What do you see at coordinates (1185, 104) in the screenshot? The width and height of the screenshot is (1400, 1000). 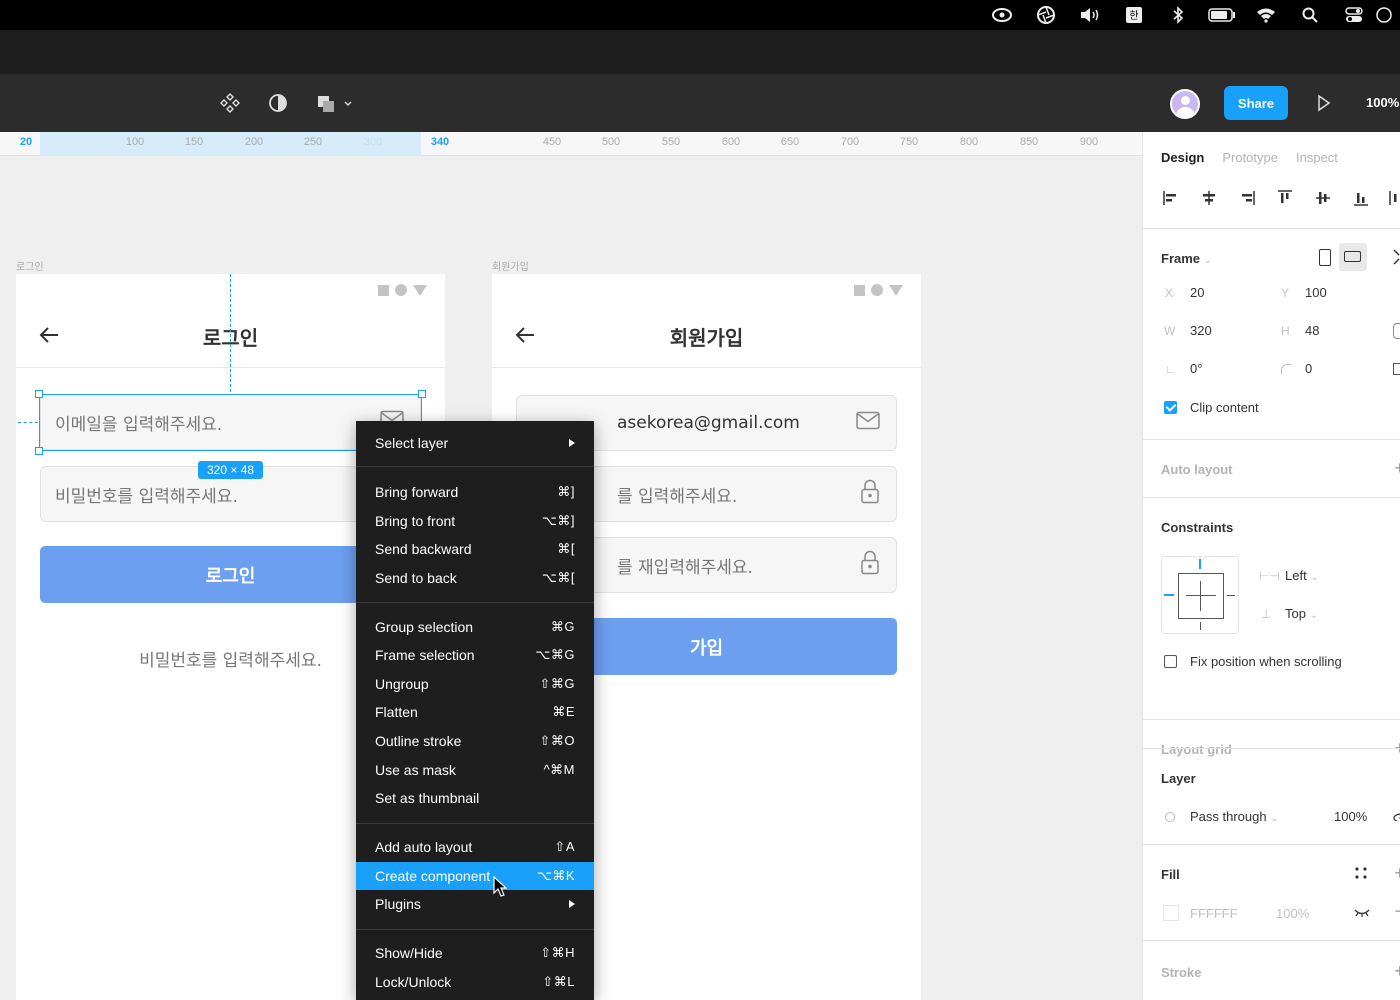 I see `user-avatar` at bounding box center [1185, 104].